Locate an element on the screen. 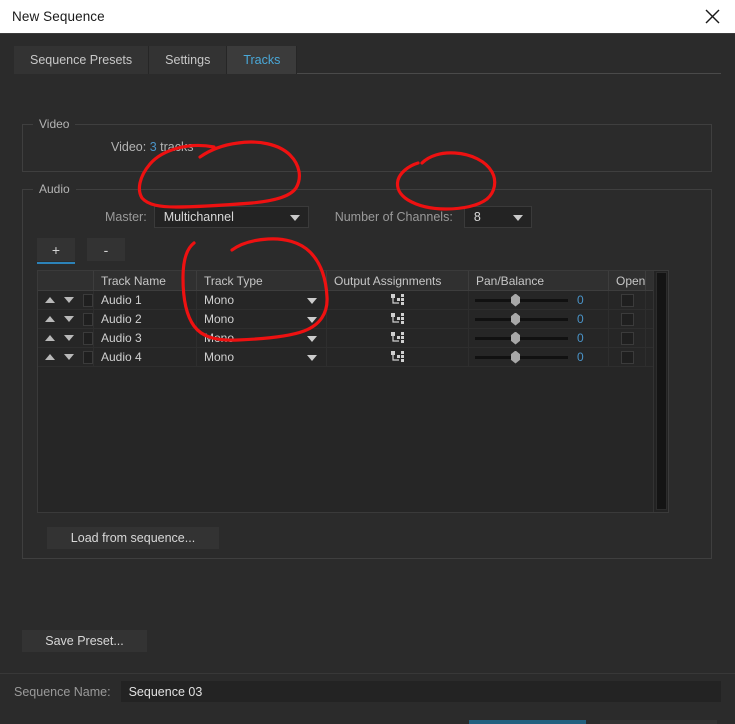 The width and height of the screenshot is (735, 724). remove-track-button: - is located at coordinates (106, 249).